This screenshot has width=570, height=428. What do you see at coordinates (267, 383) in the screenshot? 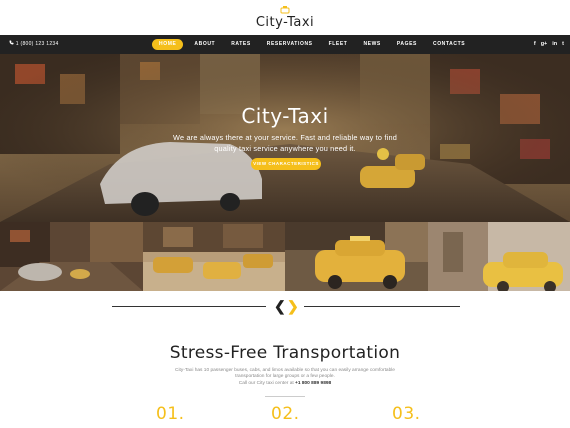
I see `section-text-2: Call our City taxi center at` at bounding box center [267, 383].